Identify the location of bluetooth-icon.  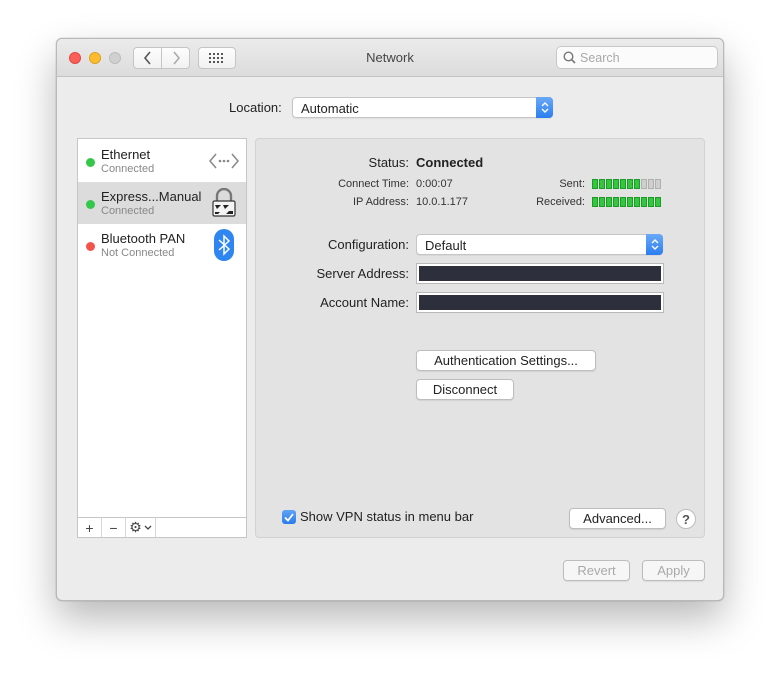
(224, 245).